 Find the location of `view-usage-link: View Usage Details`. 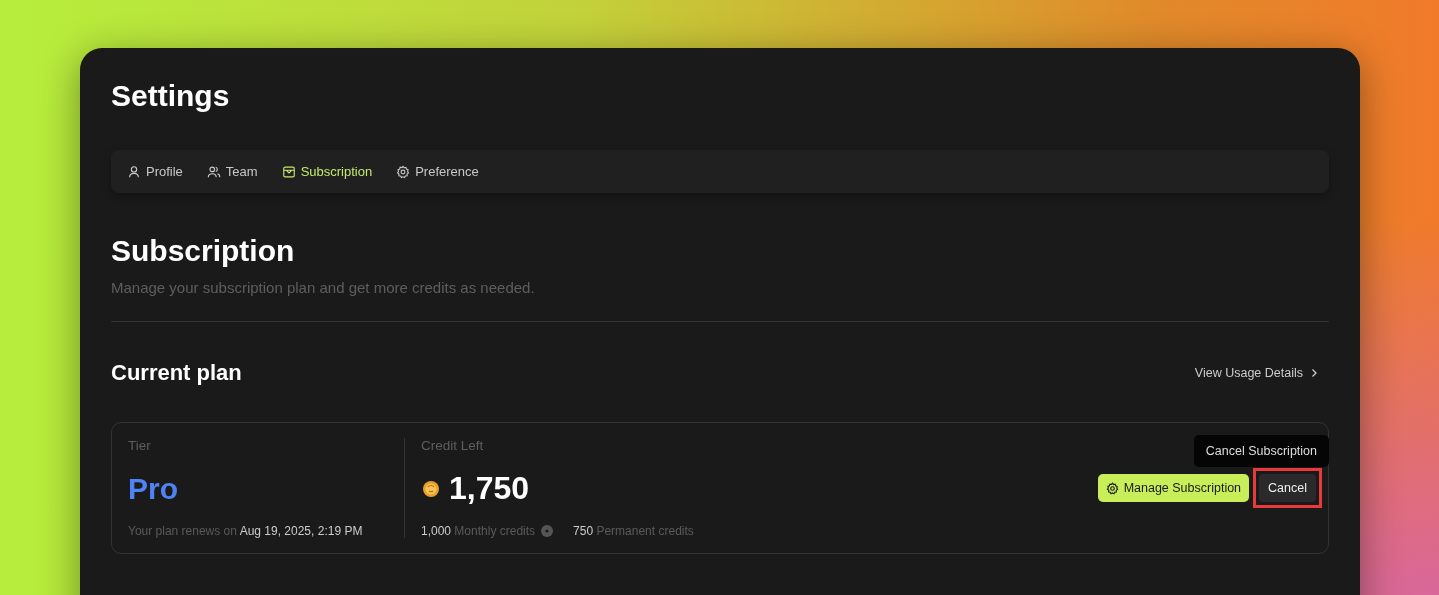

view-usage-link: View Usage Details is located at coordinates (1256, 373).